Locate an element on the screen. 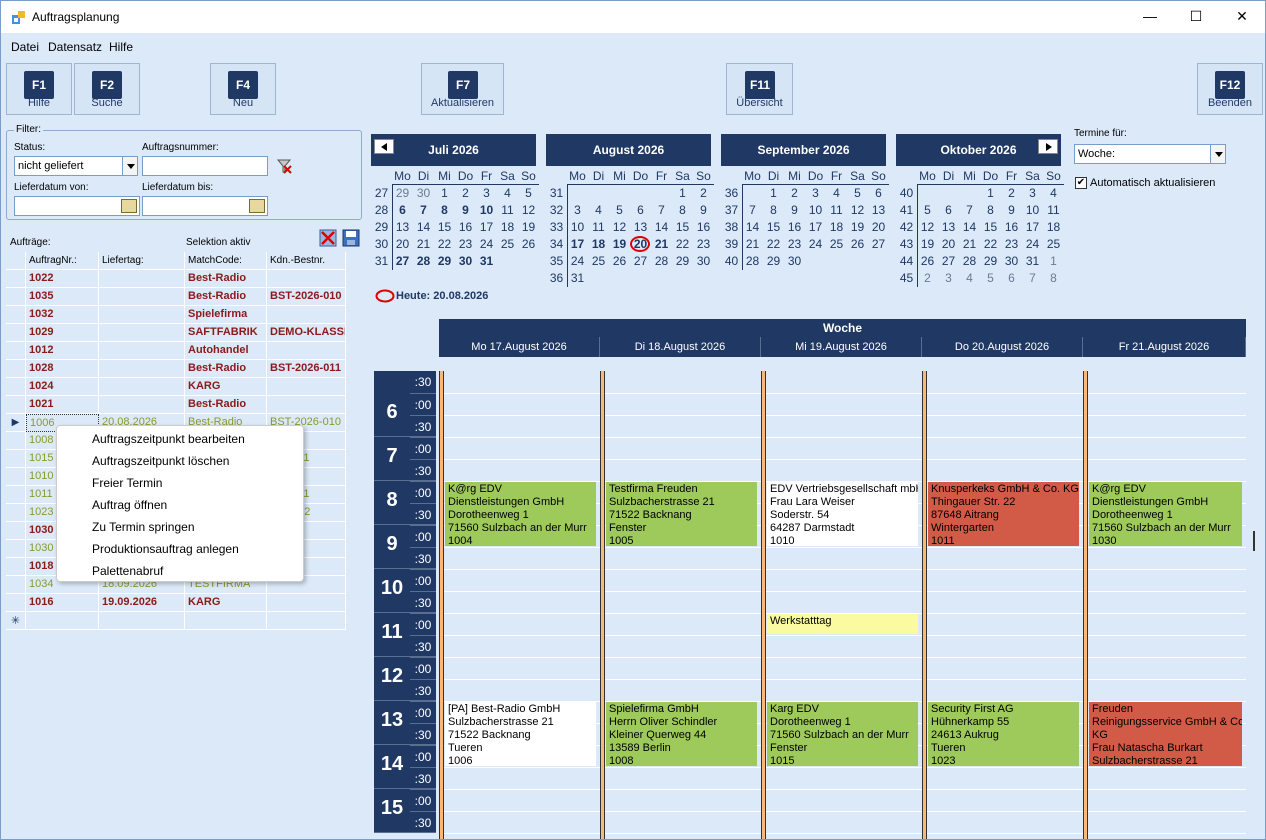  calendar-day: 10 is located at coordinates (1032, 210).